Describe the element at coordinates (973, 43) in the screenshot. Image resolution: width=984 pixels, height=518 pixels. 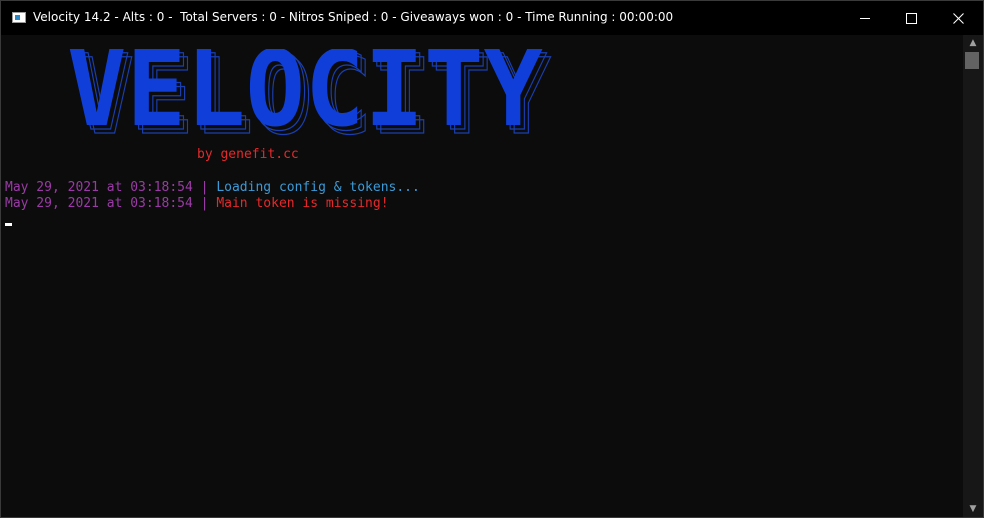
I see `scroll-up-arrow-icon: ▲` at that location.